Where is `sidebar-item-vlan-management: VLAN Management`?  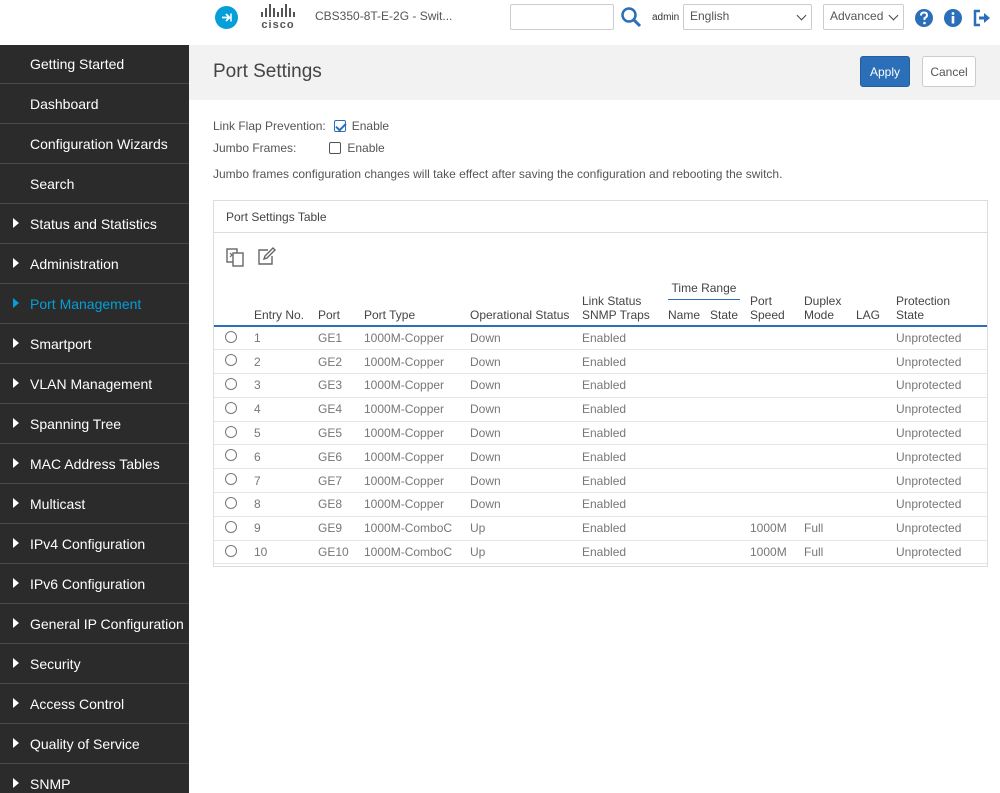 sidebar-item-vlan-management: VLAN Management is located at coordinates (94, 384).